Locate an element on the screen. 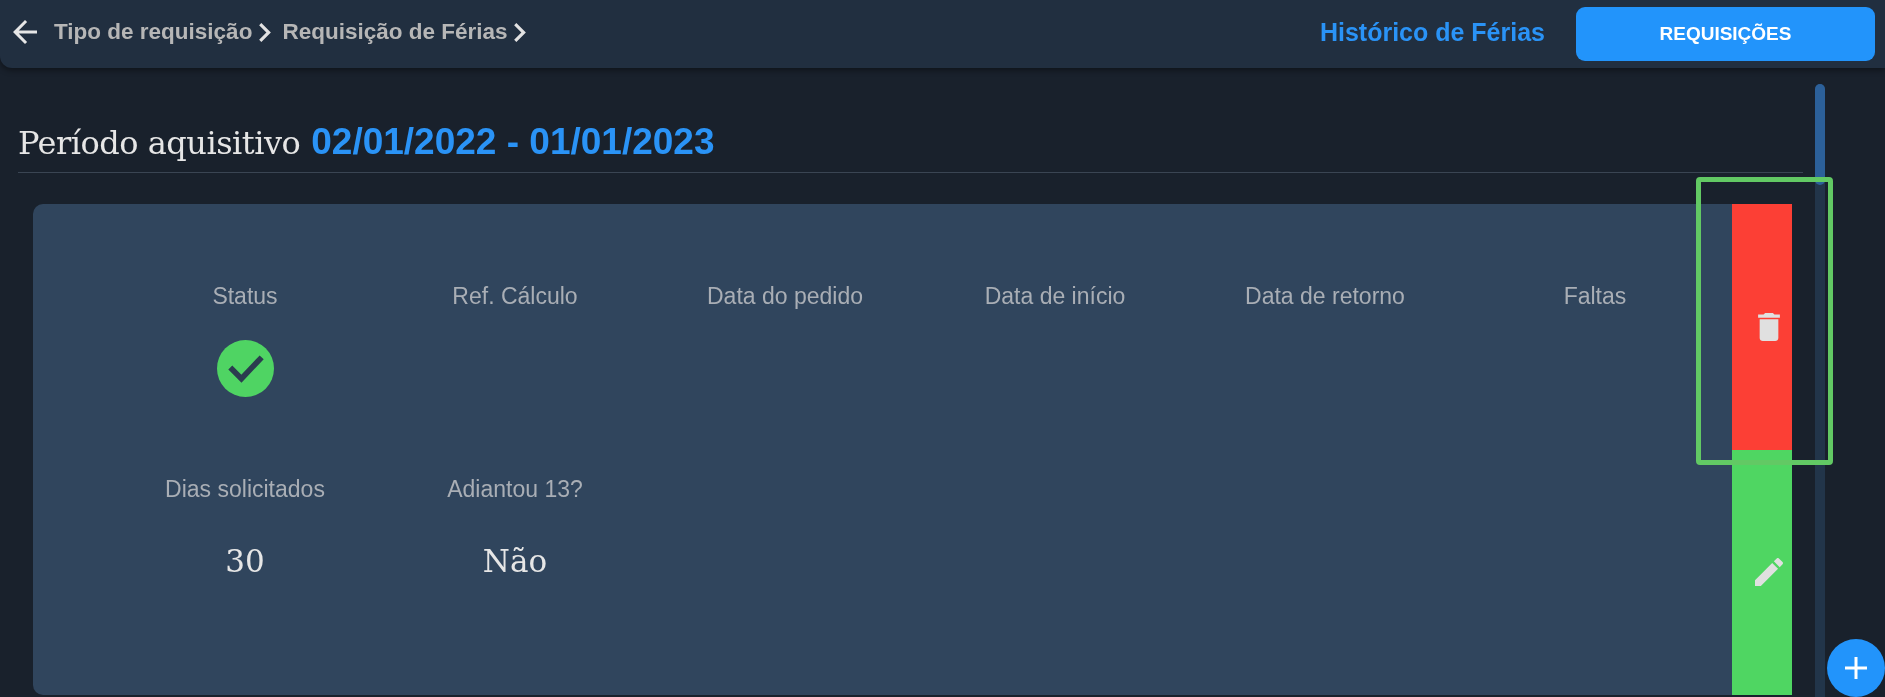  breadcrumb-link: Requisição de Férias is located at coordinates (395, 32).